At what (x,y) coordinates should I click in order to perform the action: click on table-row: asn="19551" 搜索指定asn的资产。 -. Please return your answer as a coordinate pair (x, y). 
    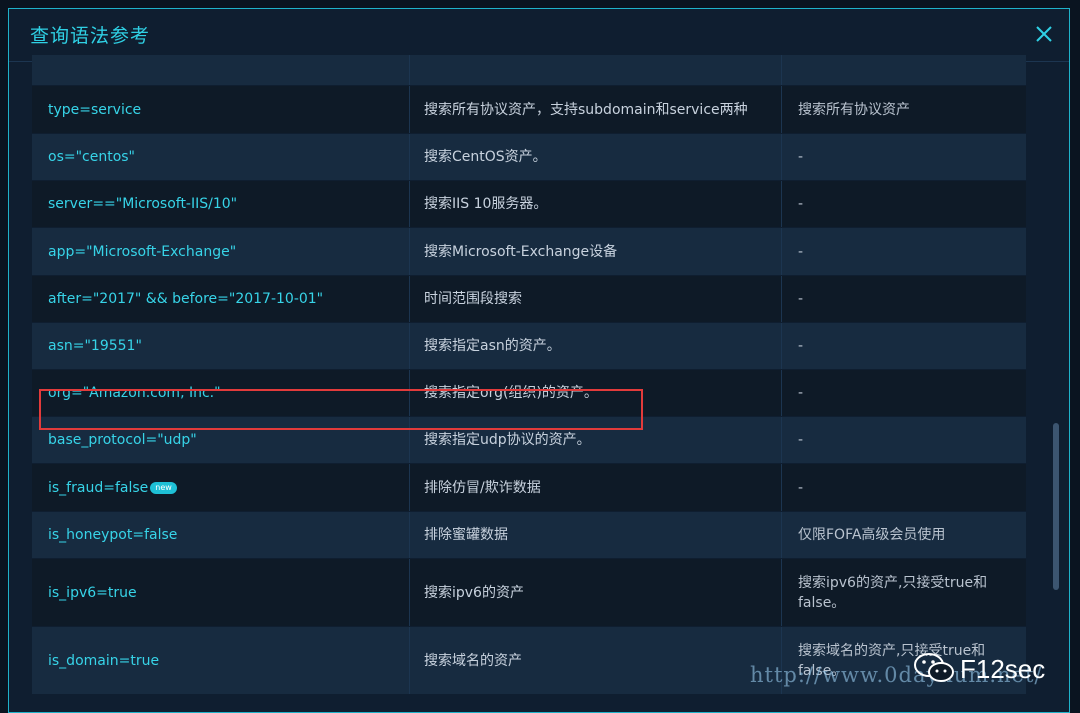
    Looking at the image, I should click on (529, 346).